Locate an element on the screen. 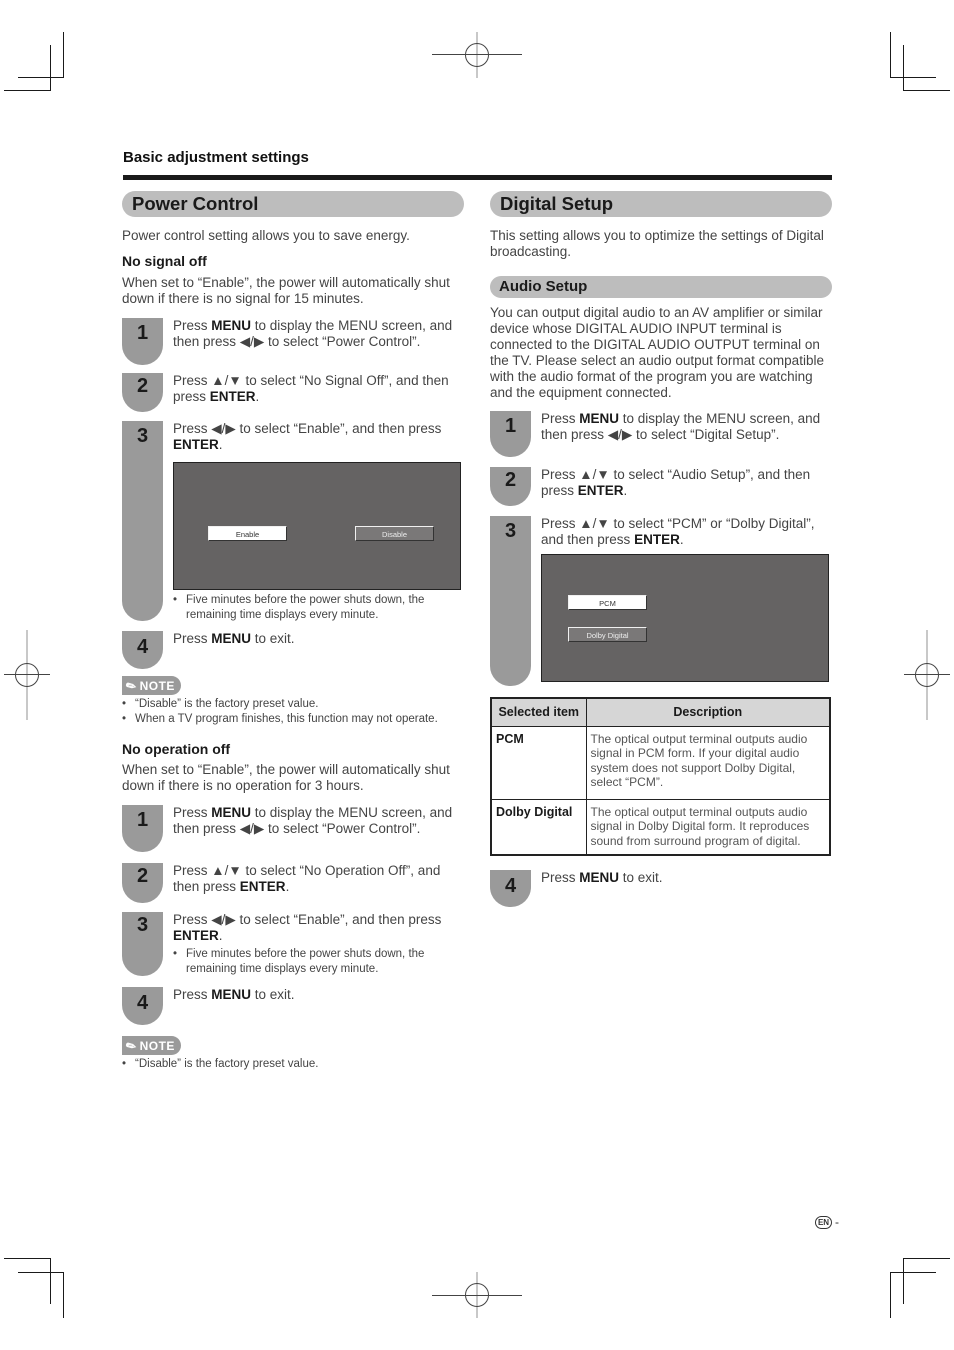  column-header: Description is located at coordinates (708, 712).